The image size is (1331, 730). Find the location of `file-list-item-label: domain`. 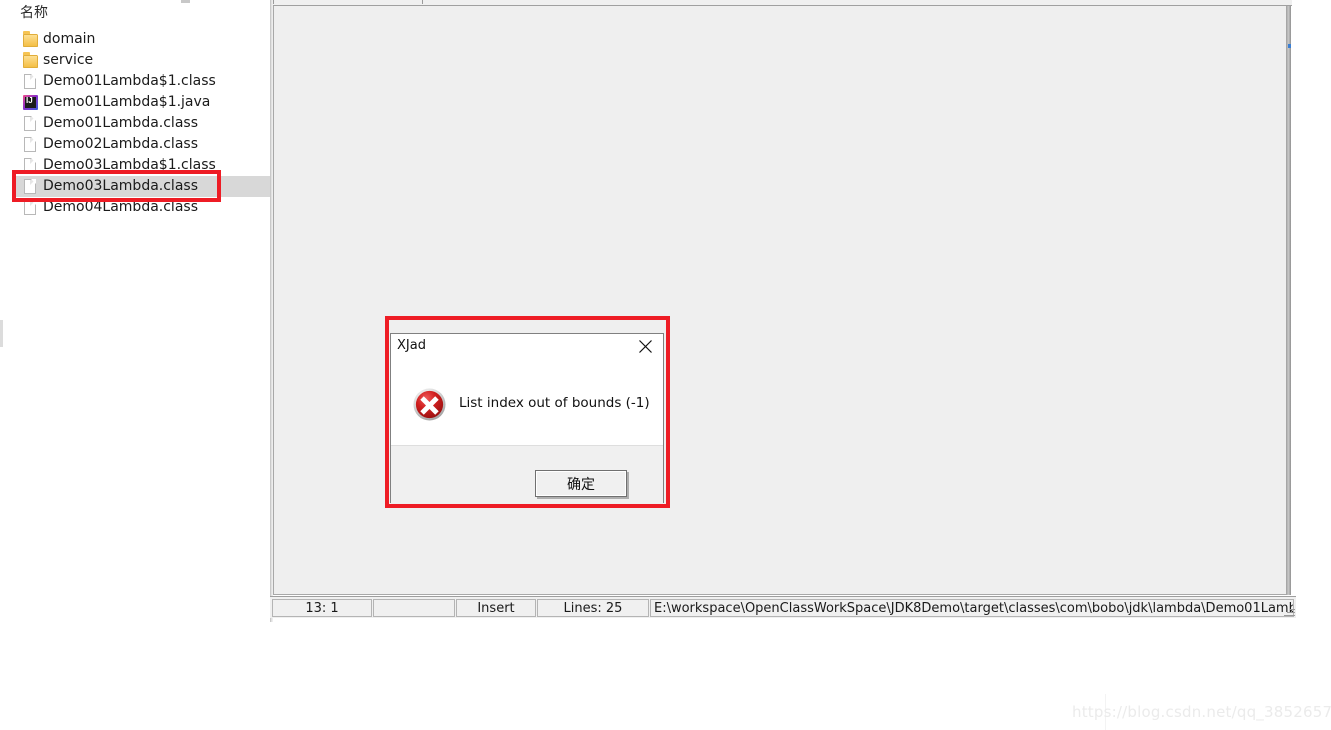

file-list-item-label: domain is located at coordinates (69, 39).